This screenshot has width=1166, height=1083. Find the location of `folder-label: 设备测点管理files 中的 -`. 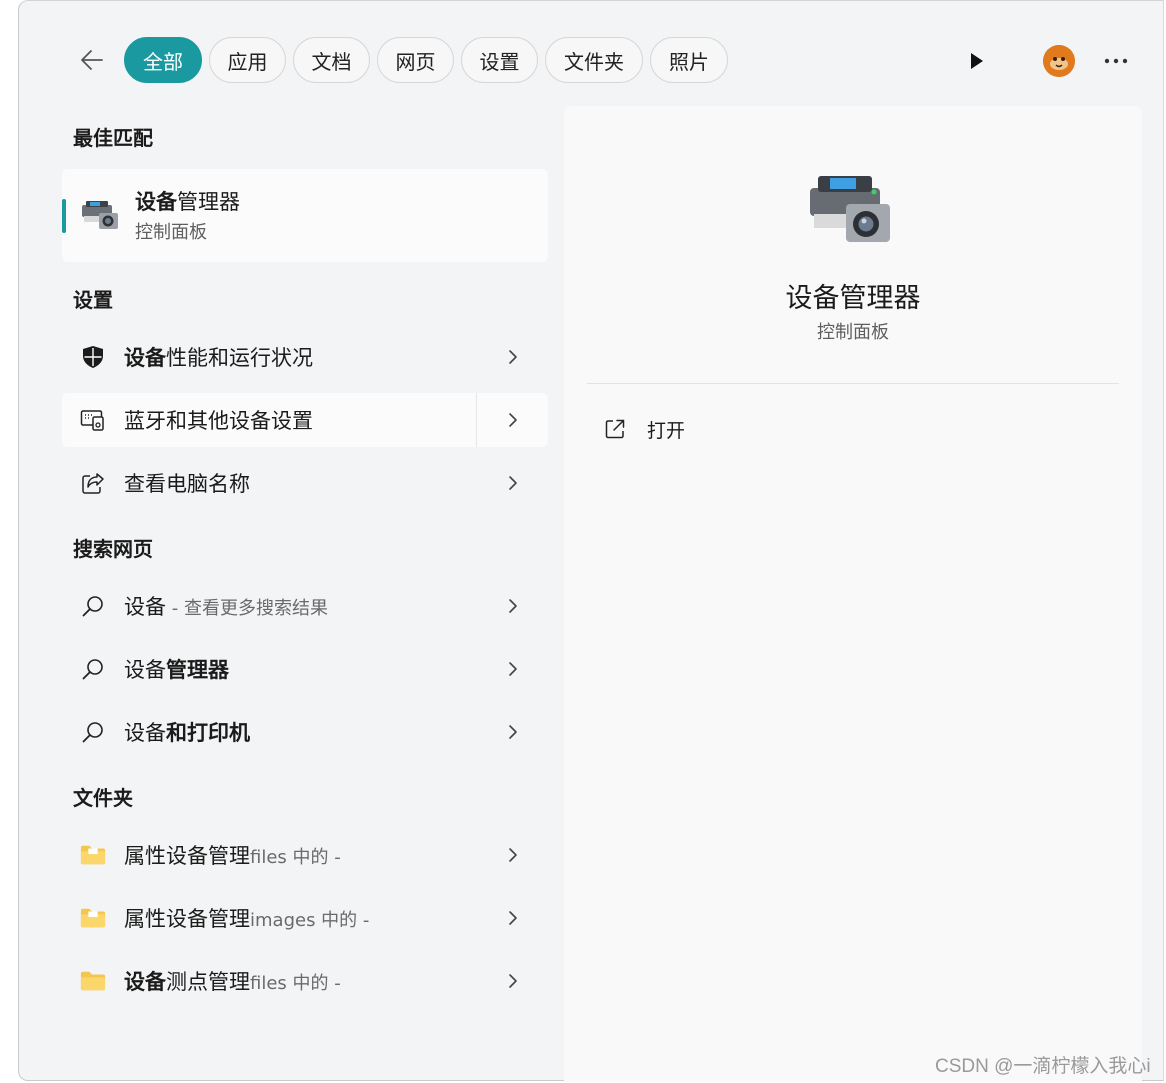

folder-label: 设备测点管理files 中的 - is located at coordinates (232, 982).